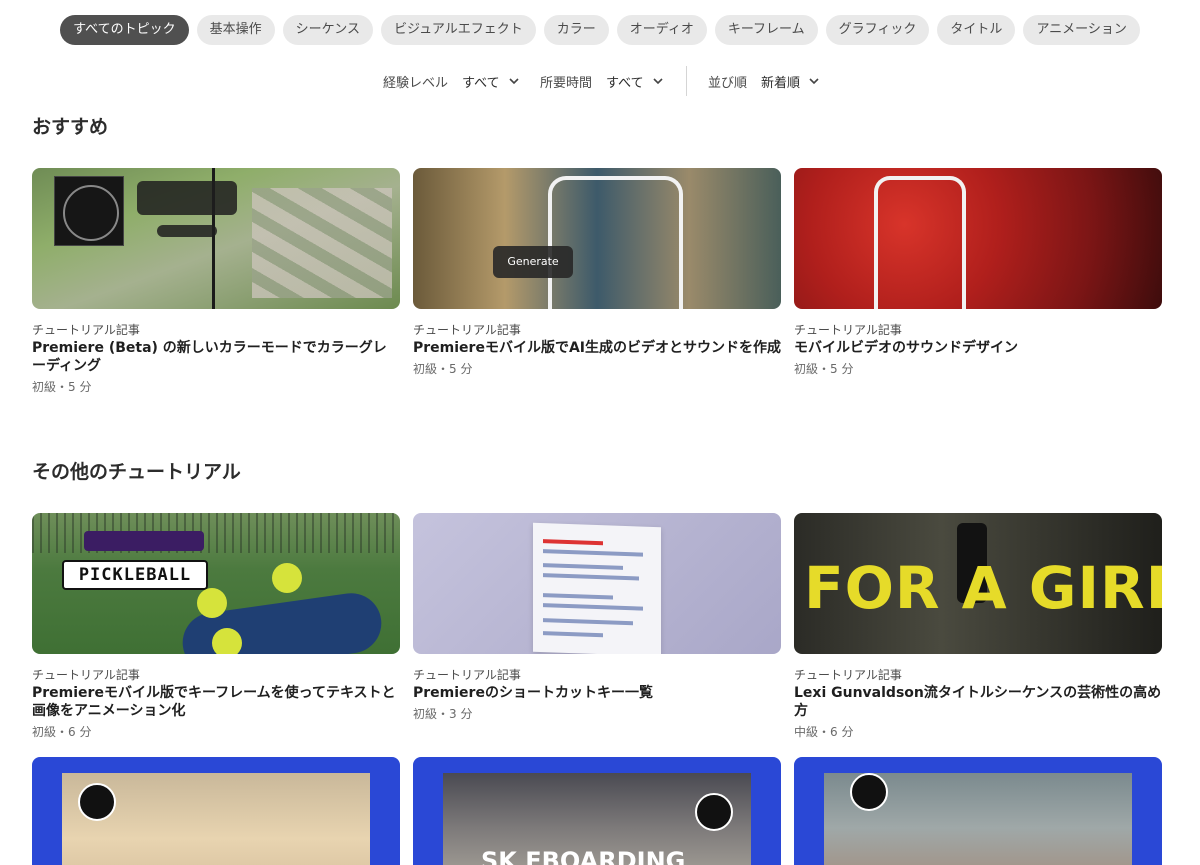  Describe the element at coordinates (597, 693) in the screenshot. I see `card-title: Premiereのショートカットキー一覧` at that location.